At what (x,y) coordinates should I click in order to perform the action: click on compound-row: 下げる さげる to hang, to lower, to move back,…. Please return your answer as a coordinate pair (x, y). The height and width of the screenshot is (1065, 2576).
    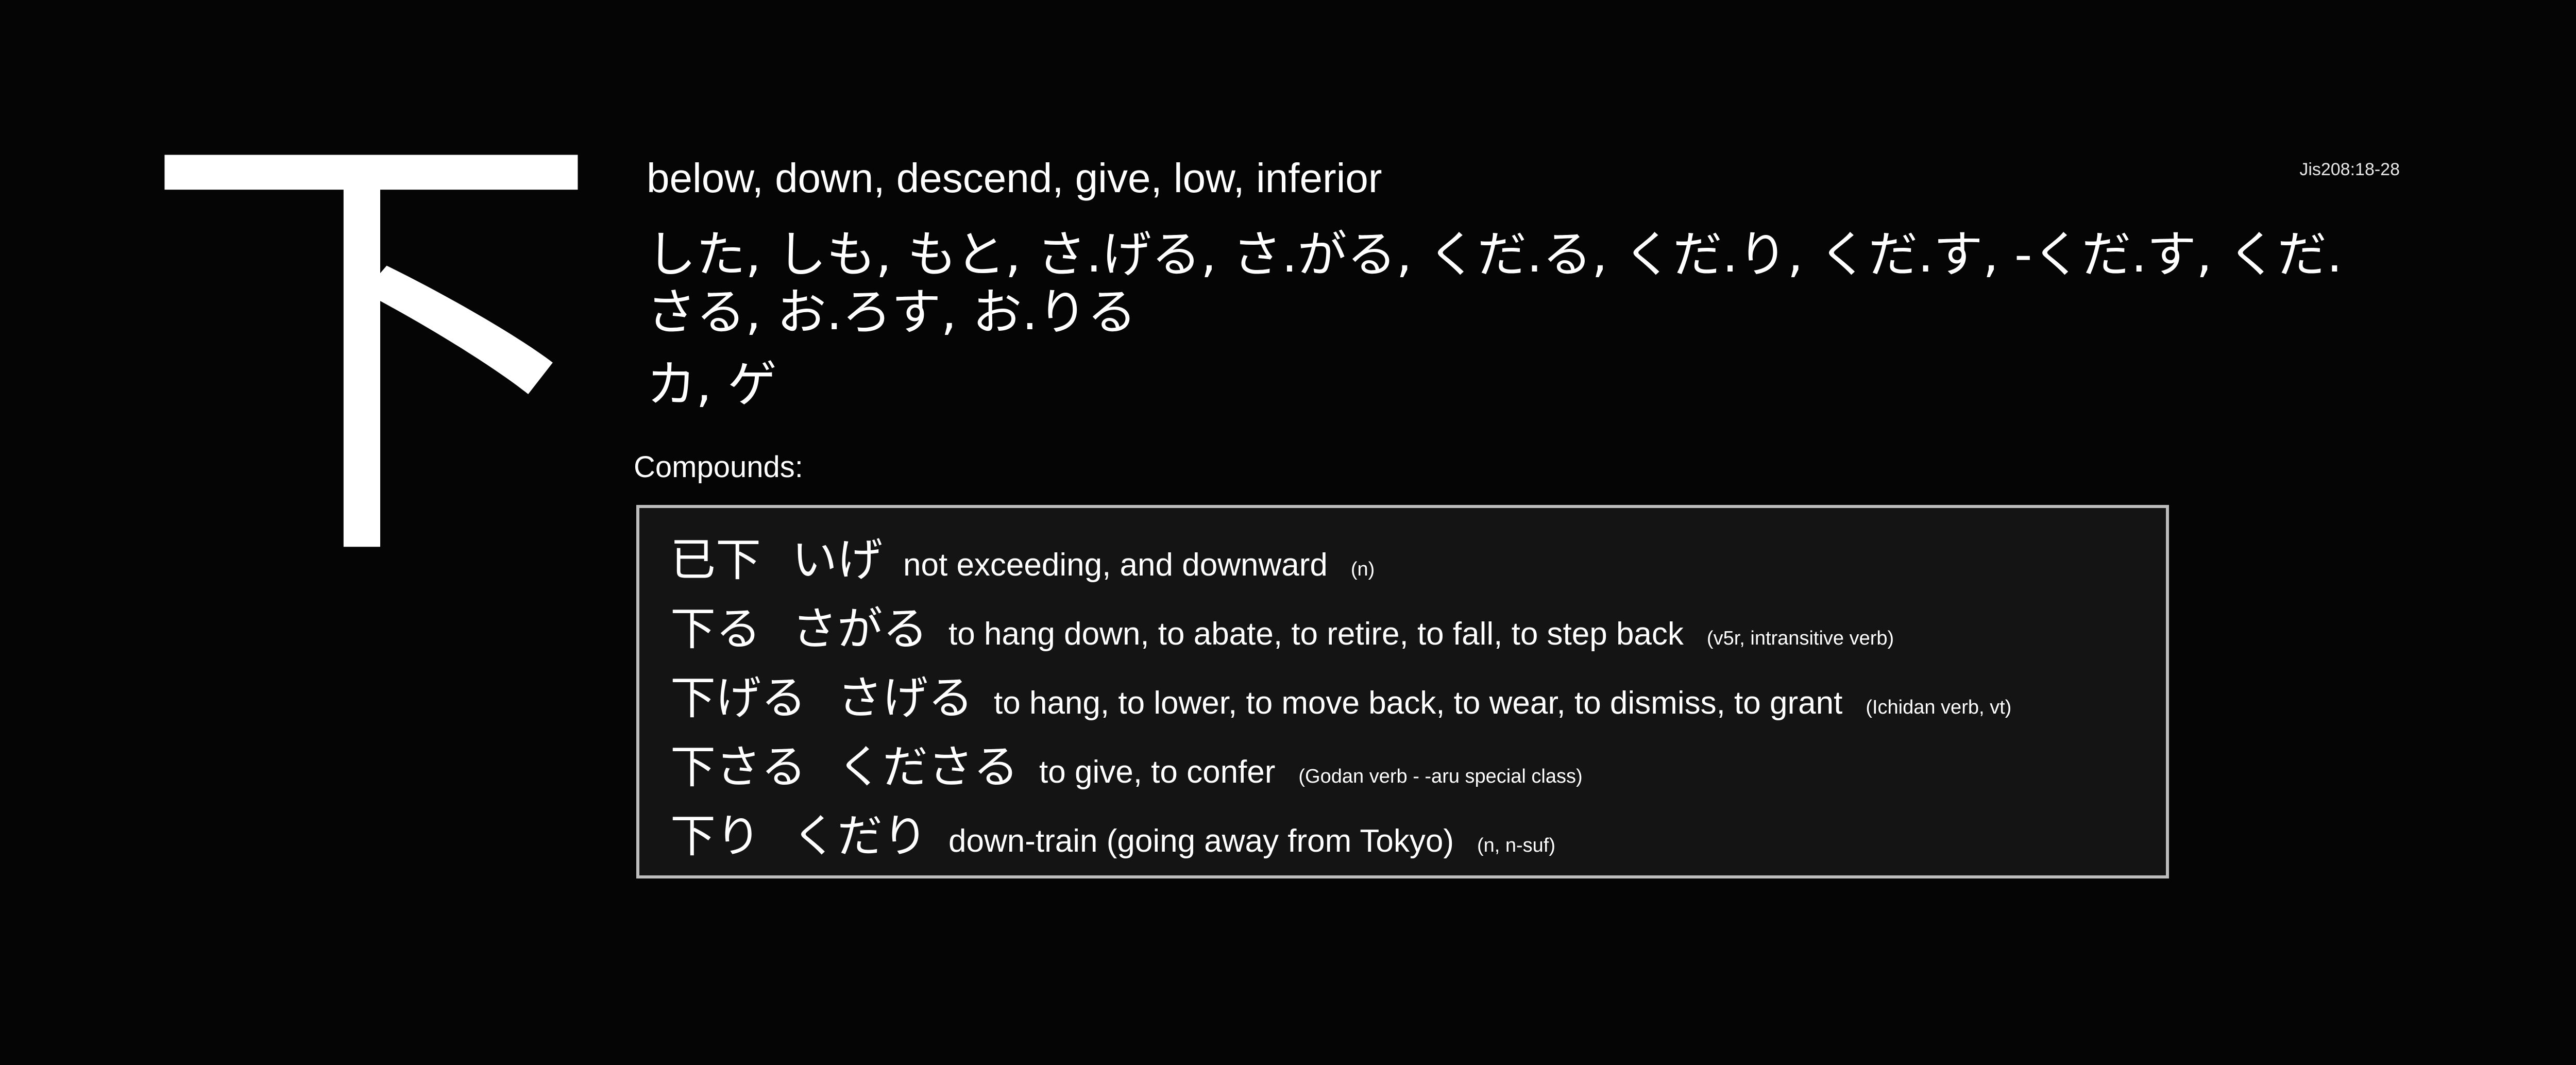
    Looking at the image, I should click on (1418, 696).